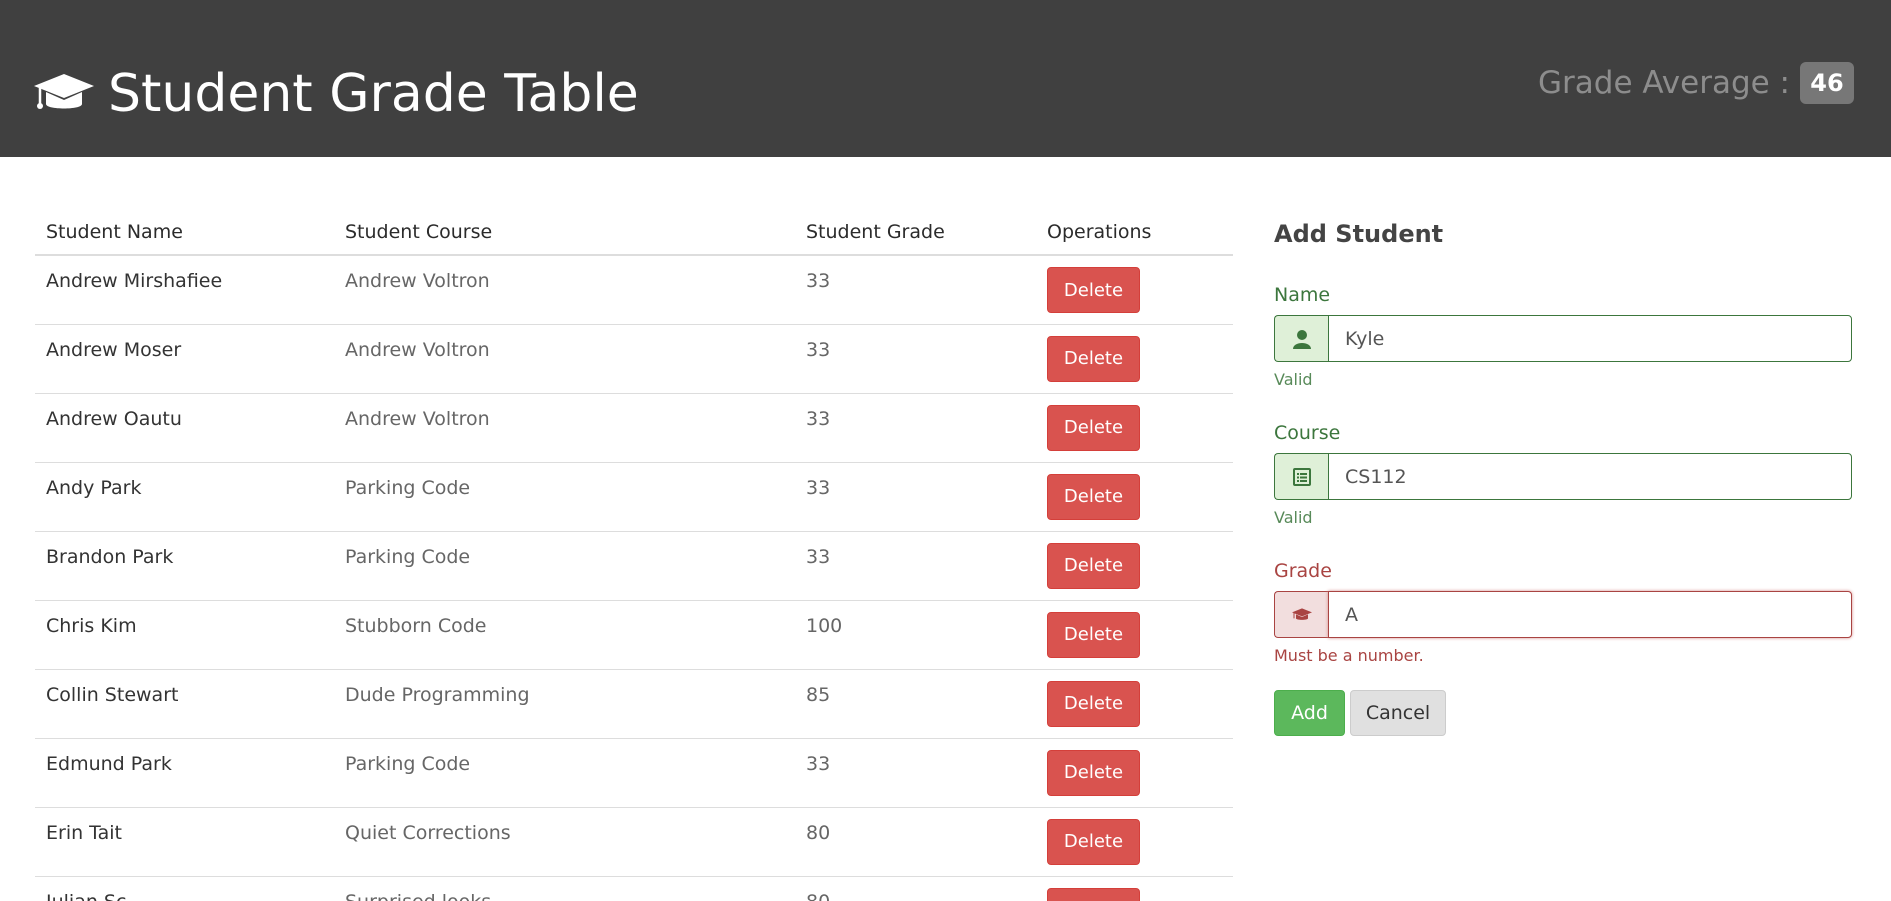 The width and height of the screenshot is (1891, 901). Describe the element at coordinates (184, 233) in the screenshot. I see `column-header-name: Student Name` at that location.